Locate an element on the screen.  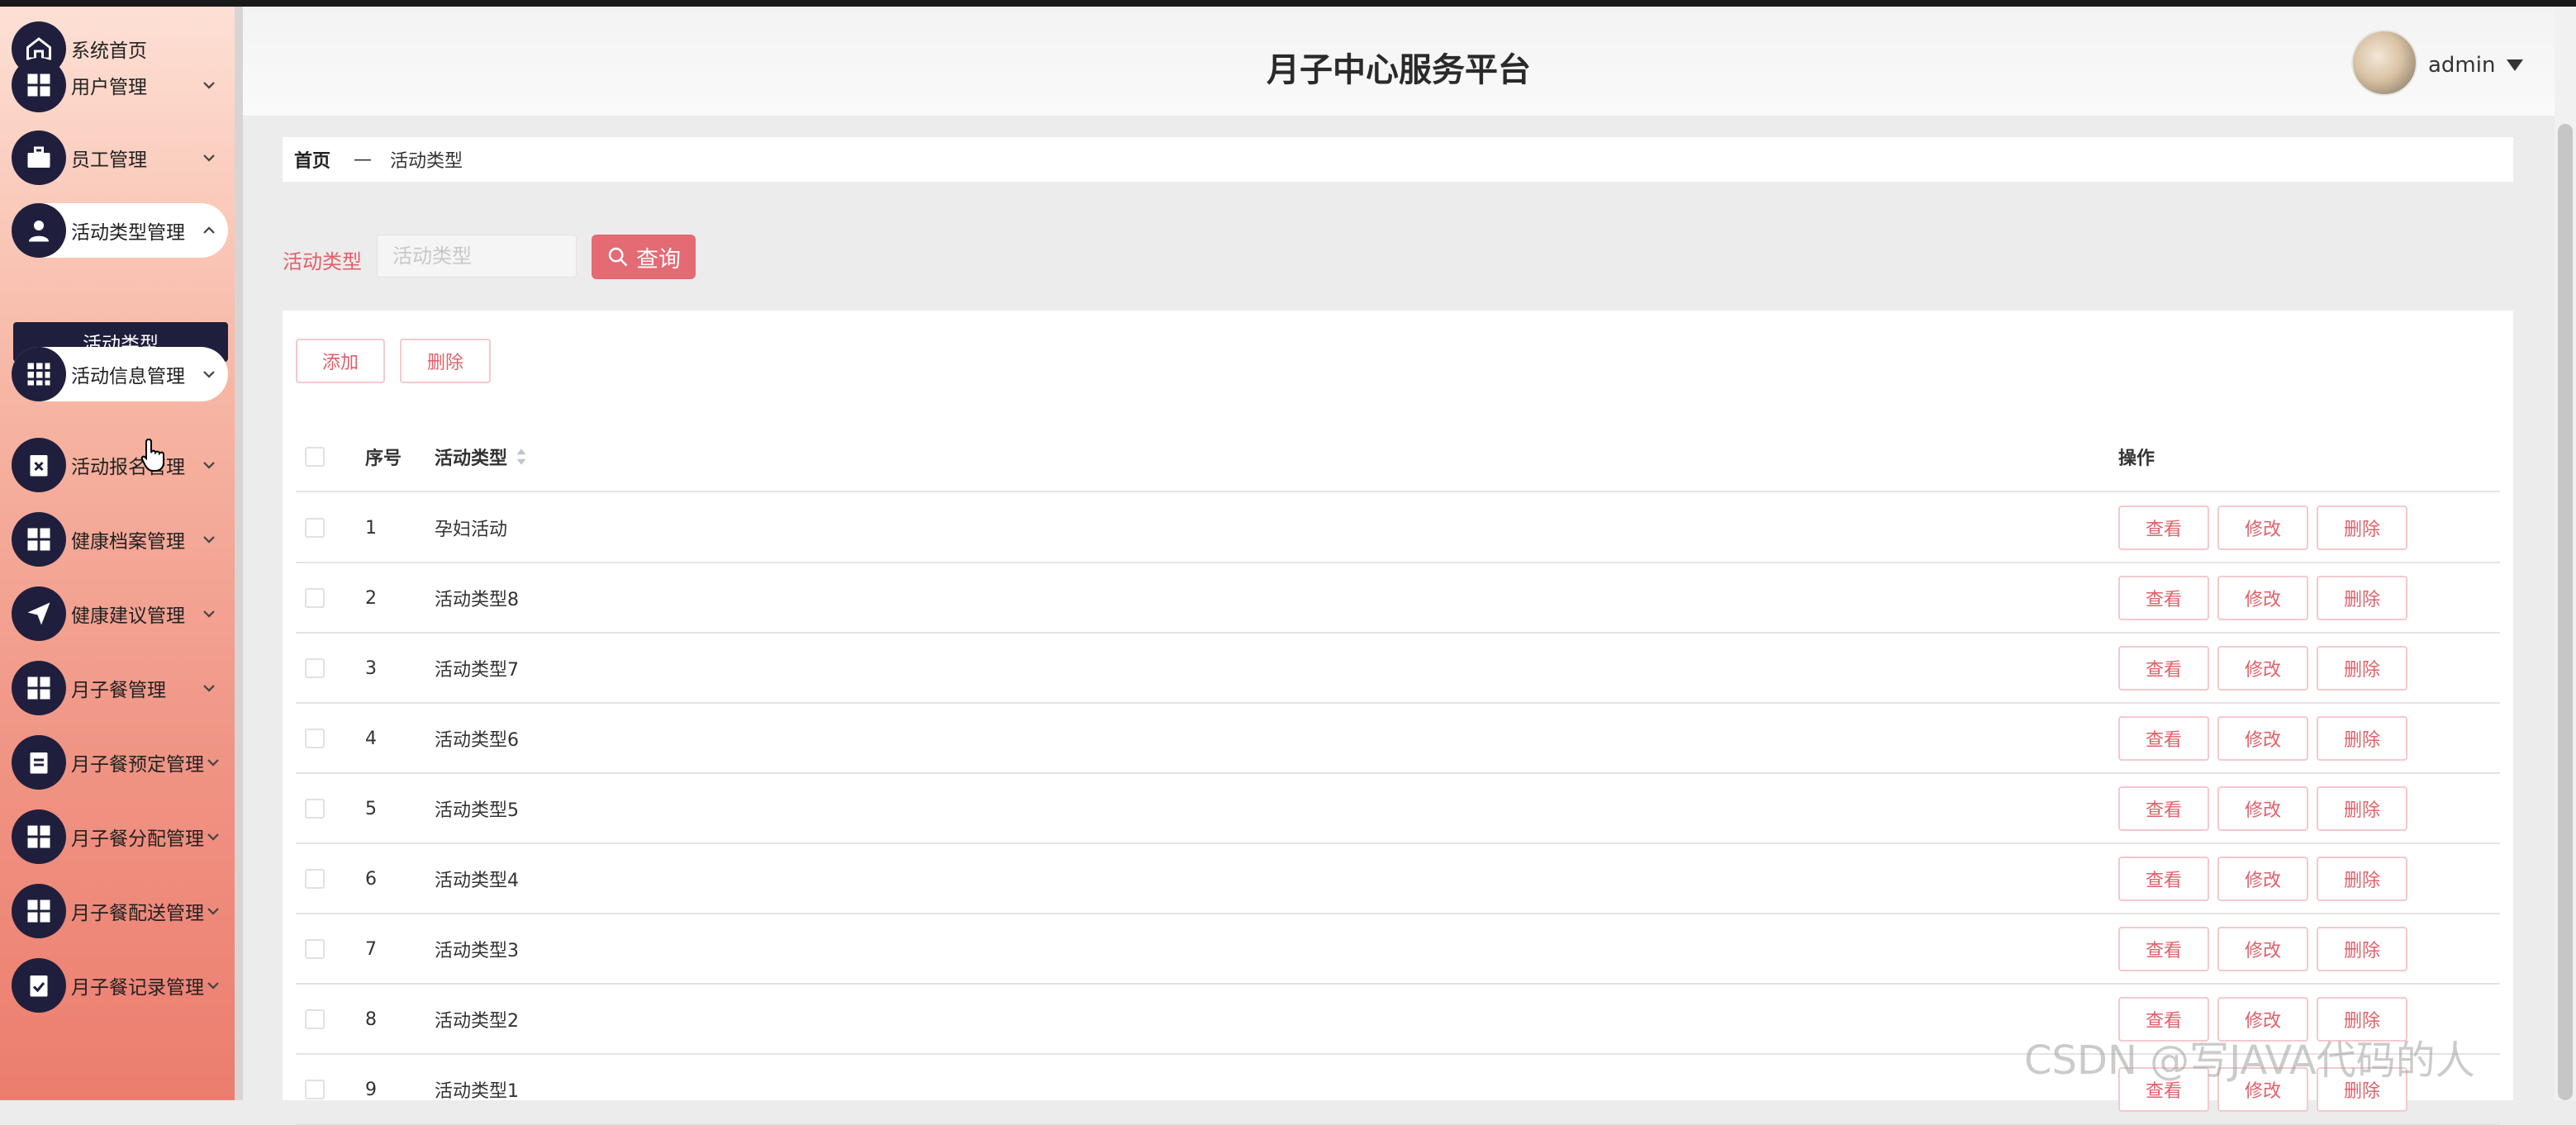
sidebar-item-activity-signup: 活动报名管理 is located at coordinates (120, 465).